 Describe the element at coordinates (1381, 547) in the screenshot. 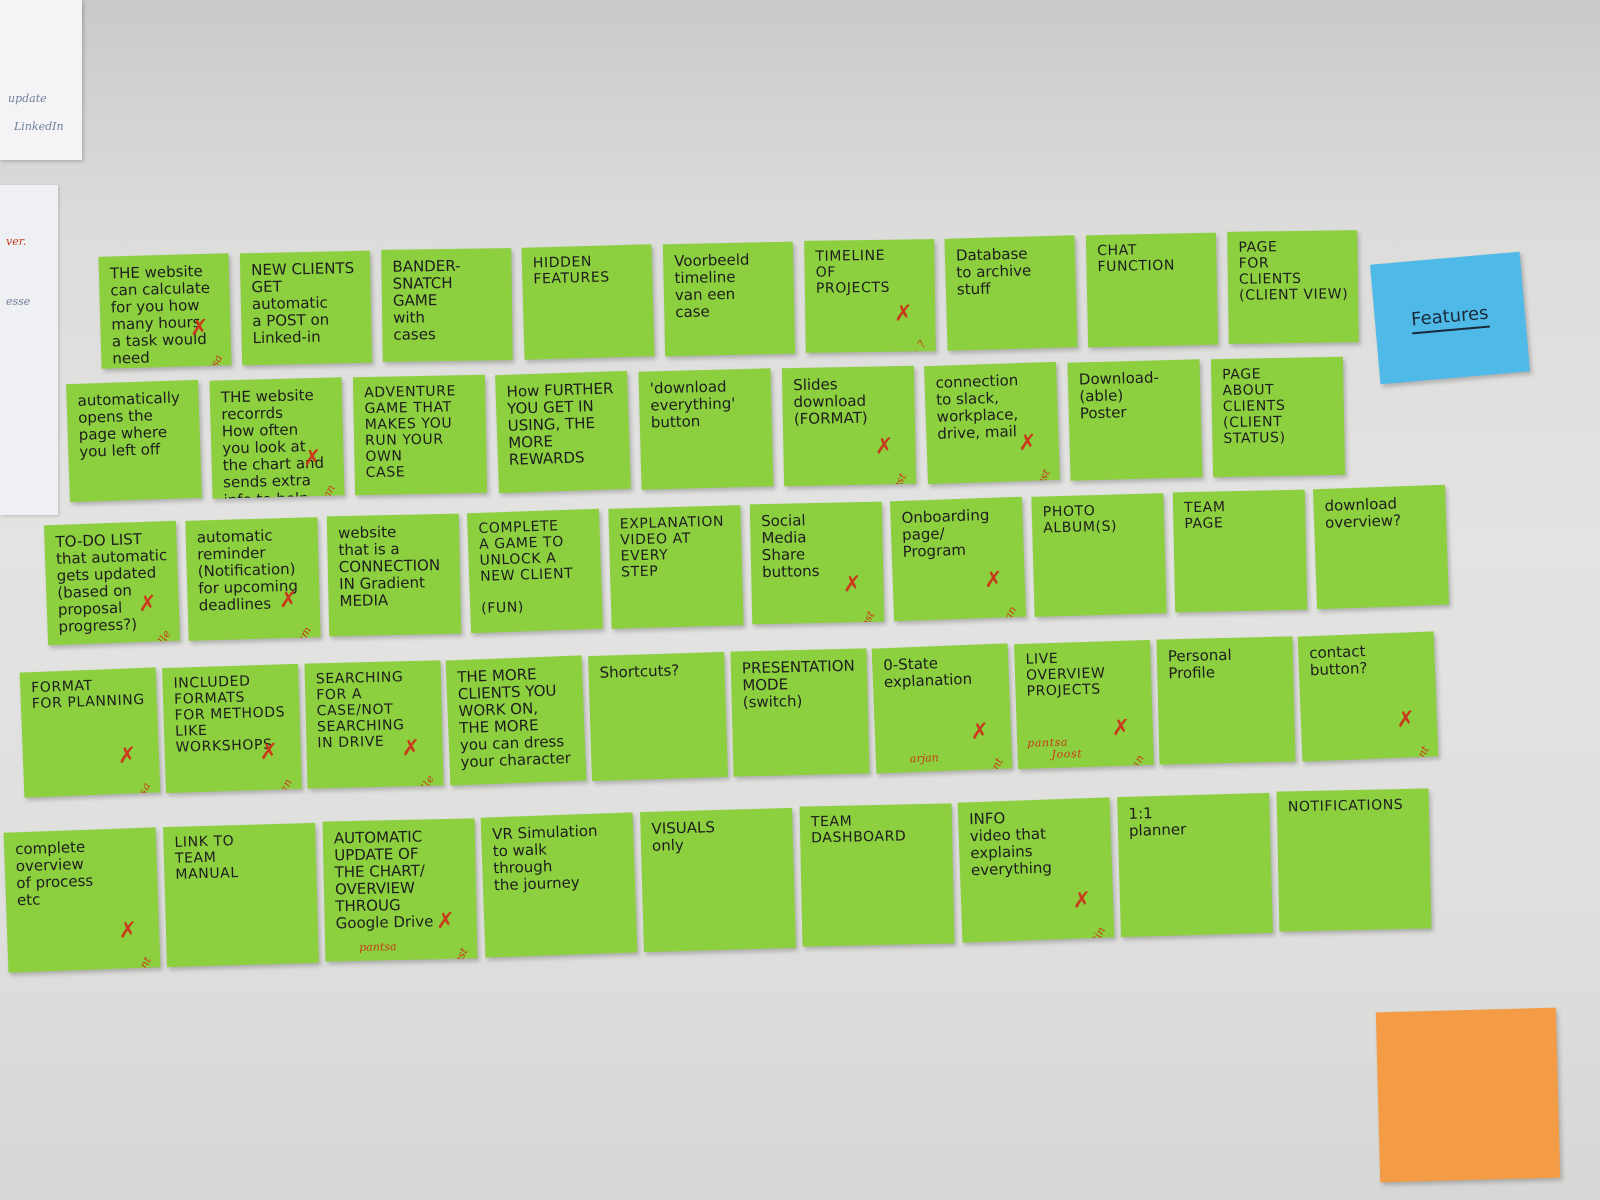

I see `sticky-note: download overview?` at that location.